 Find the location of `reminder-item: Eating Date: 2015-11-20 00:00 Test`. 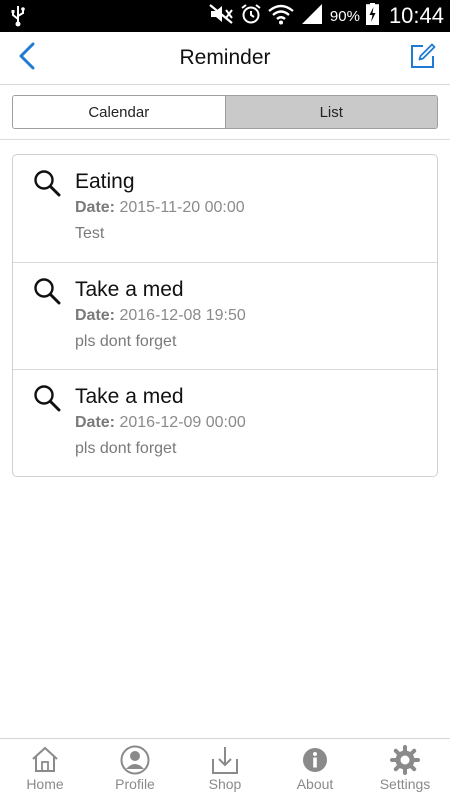

reminder-item: Eating Date: 2015-11-20 00:00 Test is located at coordinates (225, 208).